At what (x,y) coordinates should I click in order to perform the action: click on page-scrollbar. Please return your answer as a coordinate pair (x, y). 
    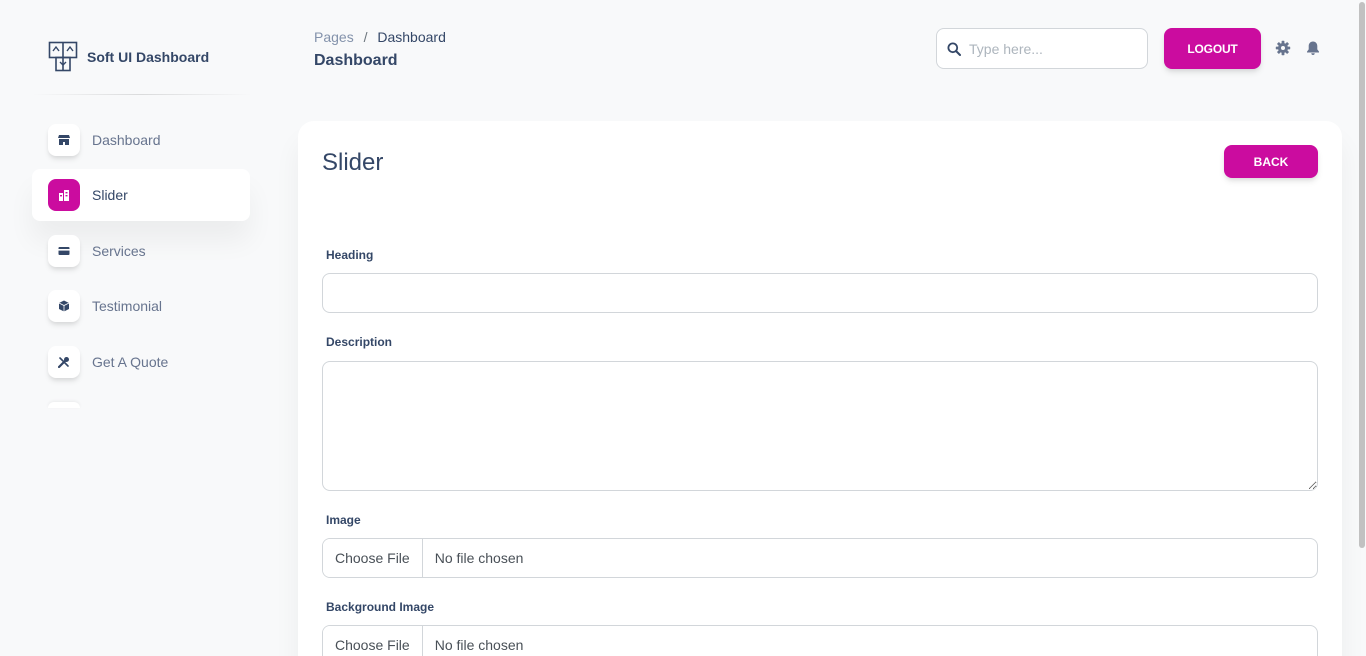
    Looking at the image, I should click on (1362, 328).